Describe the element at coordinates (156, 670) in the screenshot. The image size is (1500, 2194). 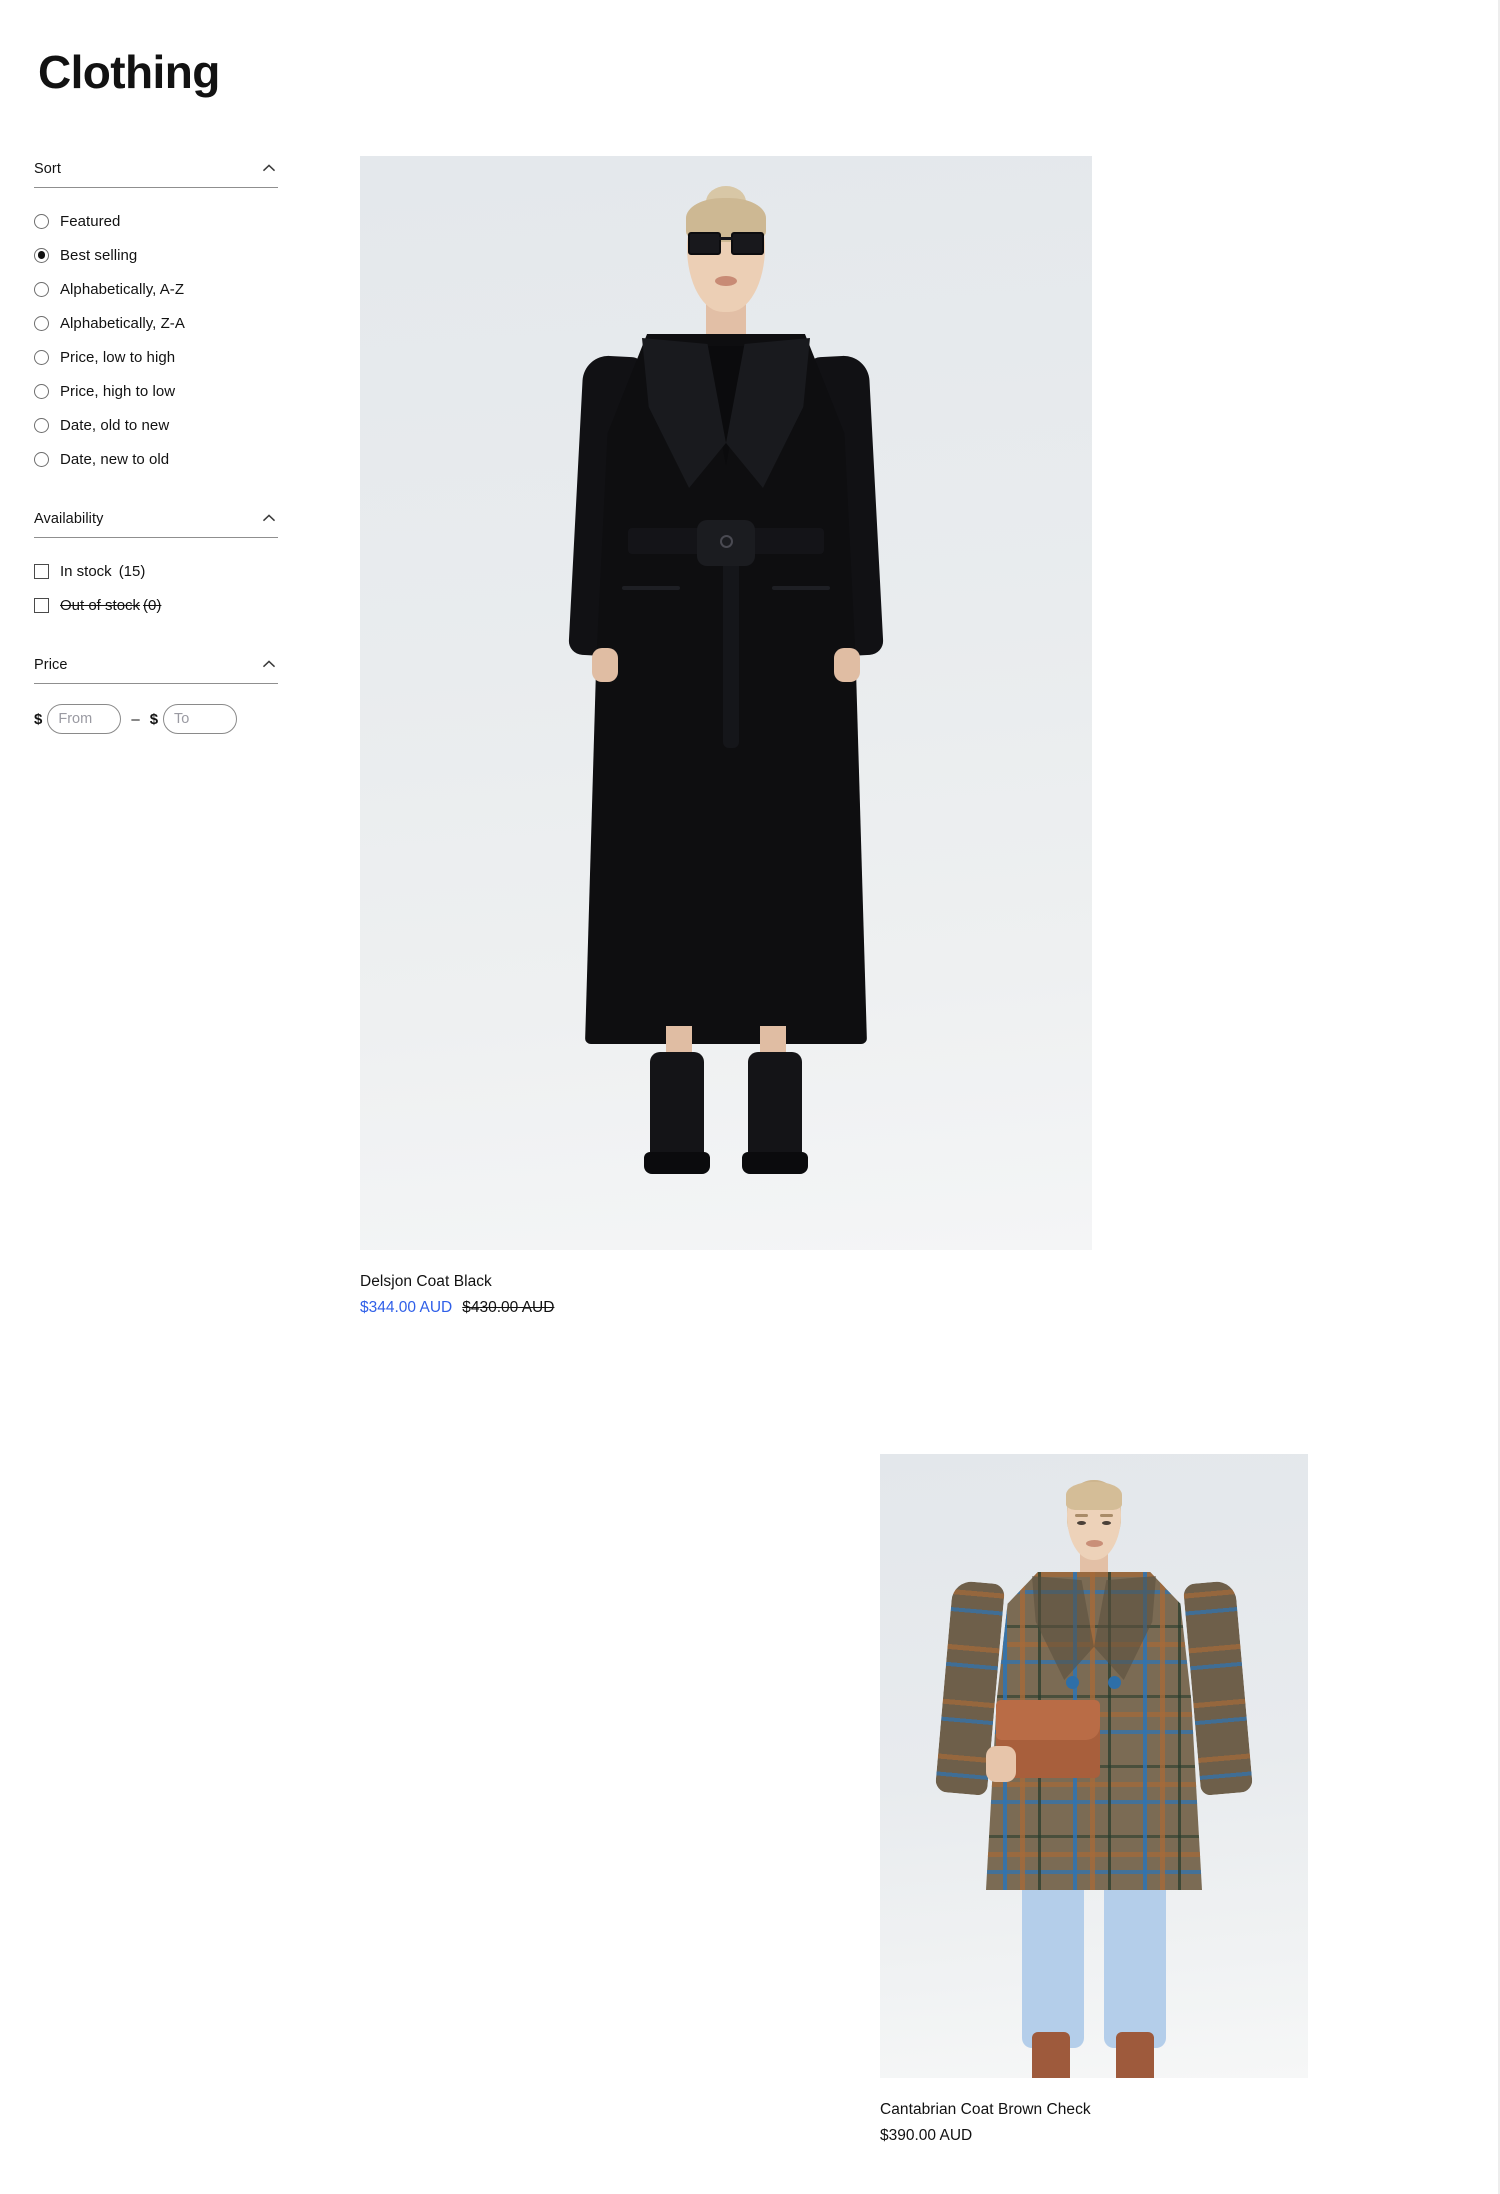
I see `facet-price-header: Price` at that location.